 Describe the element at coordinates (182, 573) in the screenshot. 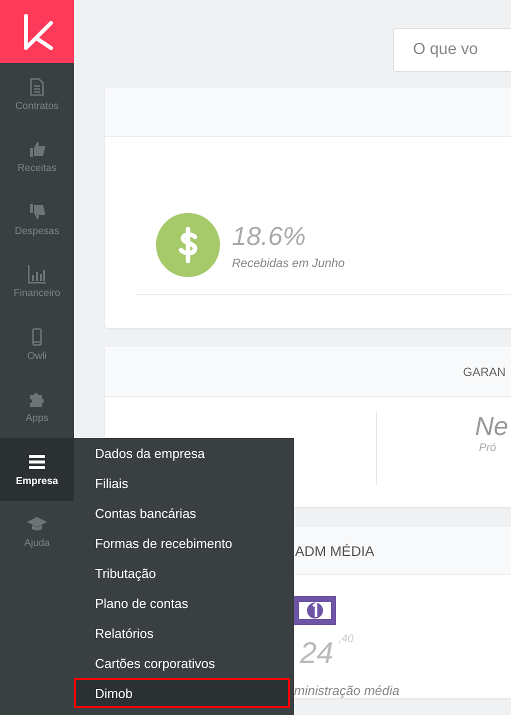

I see `menu-item: Tributação` at that location.